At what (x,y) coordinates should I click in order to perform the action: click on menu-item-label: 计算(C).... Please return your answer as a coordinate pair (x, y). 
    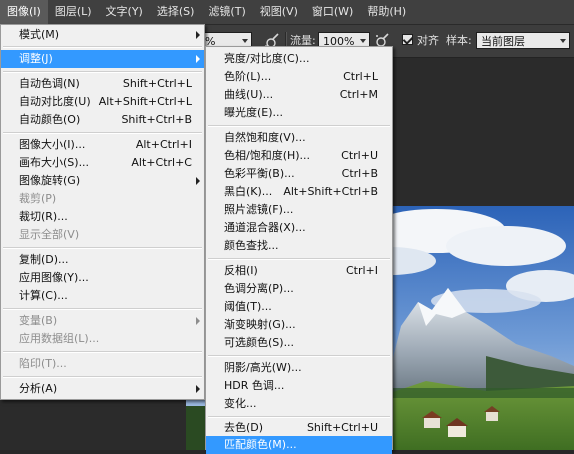
    Looking at the image, I should click on (43, 295).